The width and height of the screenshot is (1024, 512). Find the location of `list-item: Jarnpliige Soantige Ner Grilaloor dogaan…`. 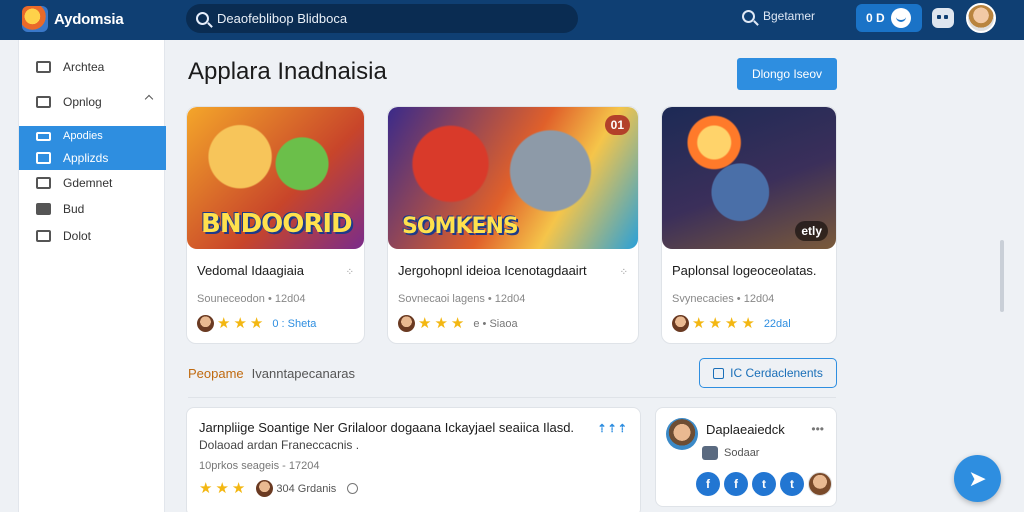

list-item: Jarnpliige Soantige Ner Grilaloor dogaan… is located at coordinates (413, 459).